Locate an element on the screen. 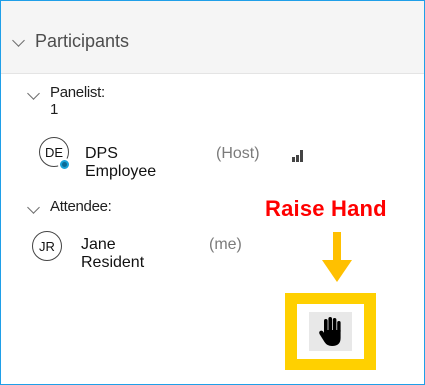  panelist-section-label: Panelist: 1 is located at coordinates (77, 101).